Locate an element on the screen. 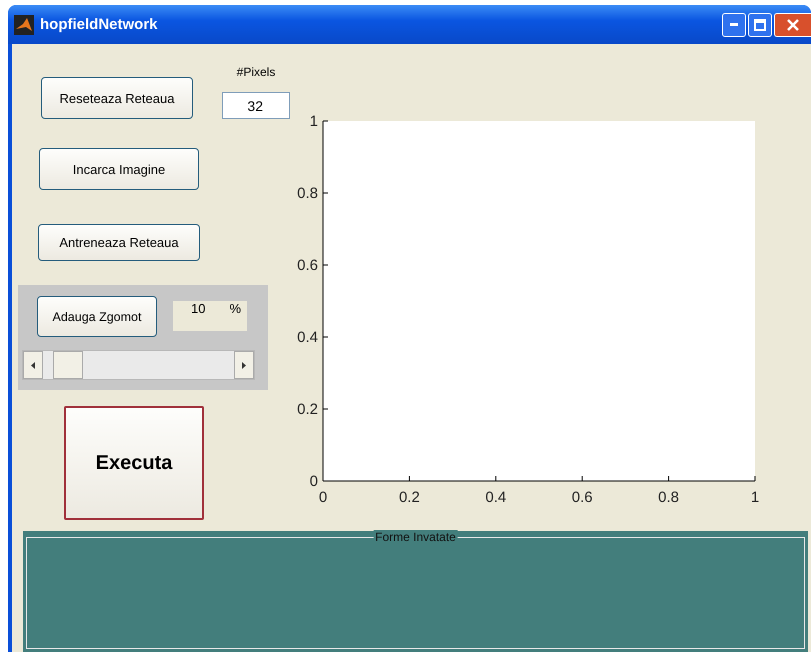 This screenshot has width=811, height=652. pixels-field: 32 is located at coordinates (256, 105).